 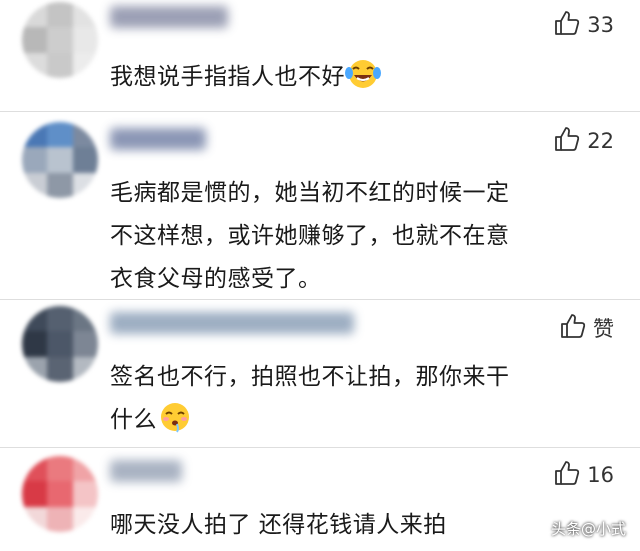 What do you see at coordinates (588, 529) in the screenshot?
I see `watermark: 头条@小式` at bounding box center [588, 529].